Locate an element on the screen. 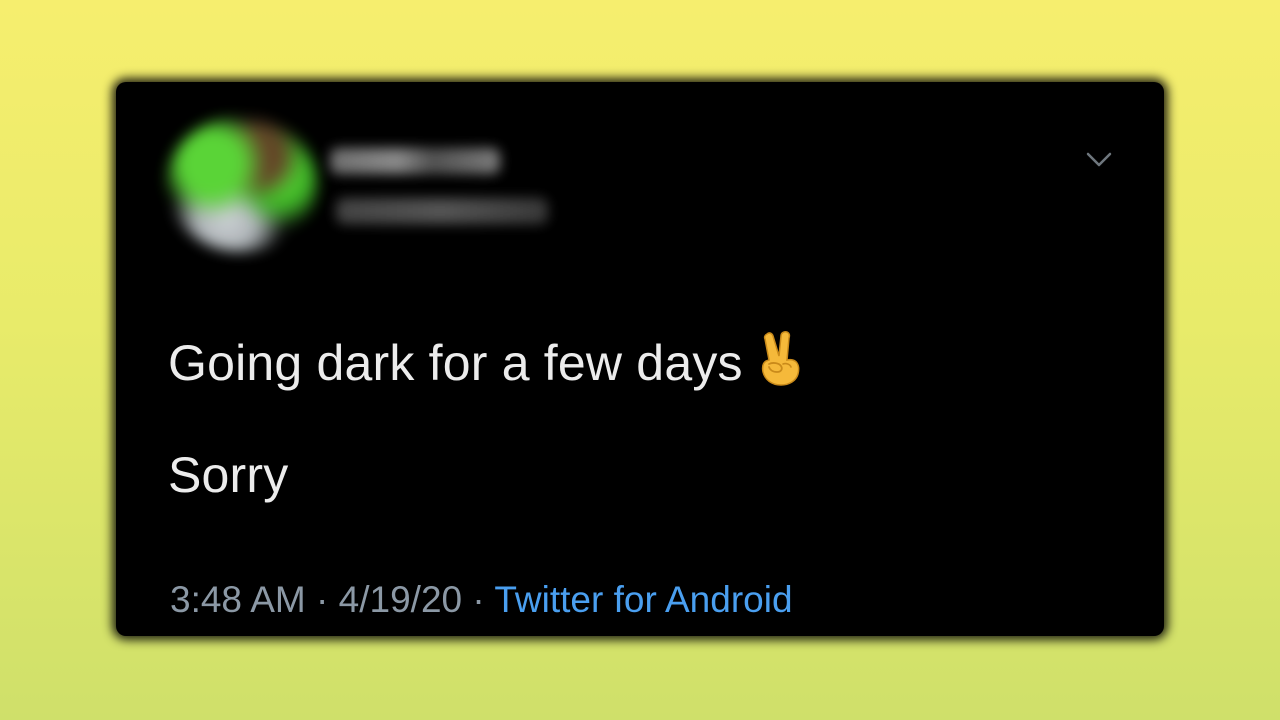 The image size is (1280, 720). tweet-line-text: Going dark for a few days is located at coordinates (455, 363).